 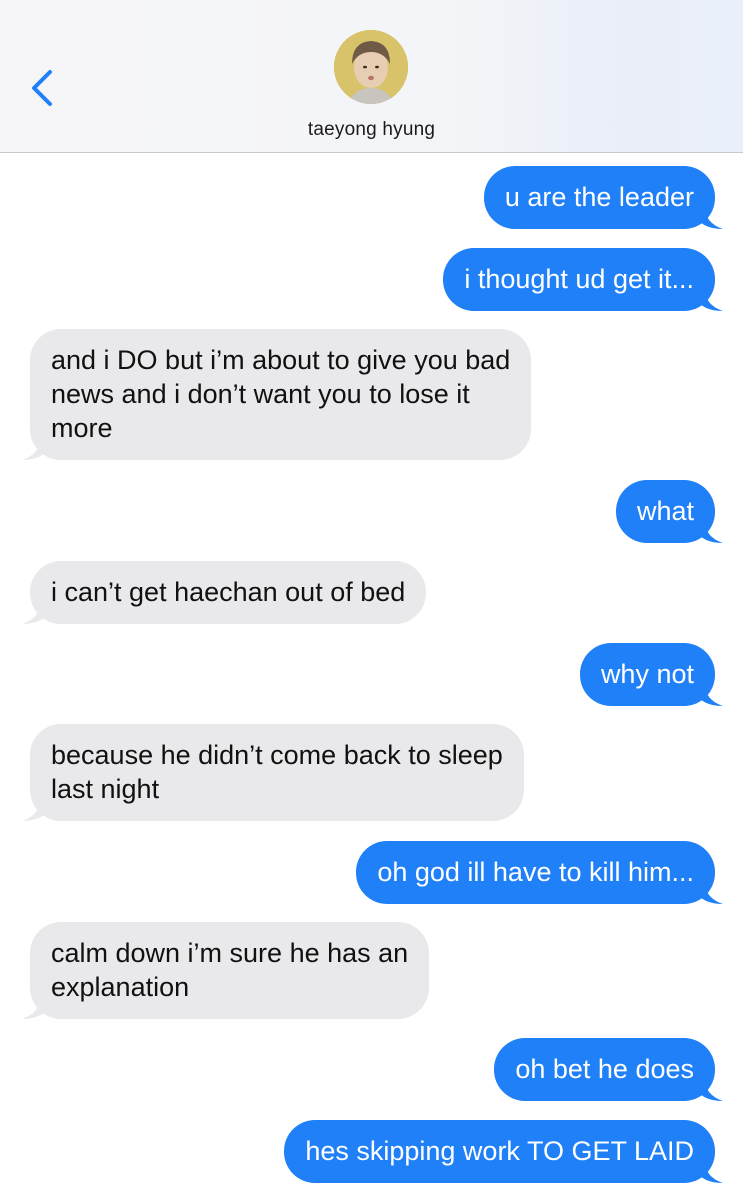 I want to click on sent-message-bubble: hes skipping work TO GET LAID, so click(x=503, y=1151).